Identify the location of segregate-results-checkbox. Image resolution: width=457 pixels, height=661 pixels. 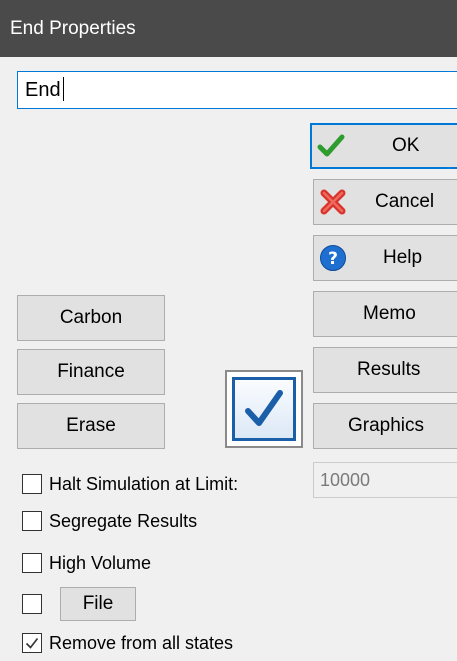
(32, 521).